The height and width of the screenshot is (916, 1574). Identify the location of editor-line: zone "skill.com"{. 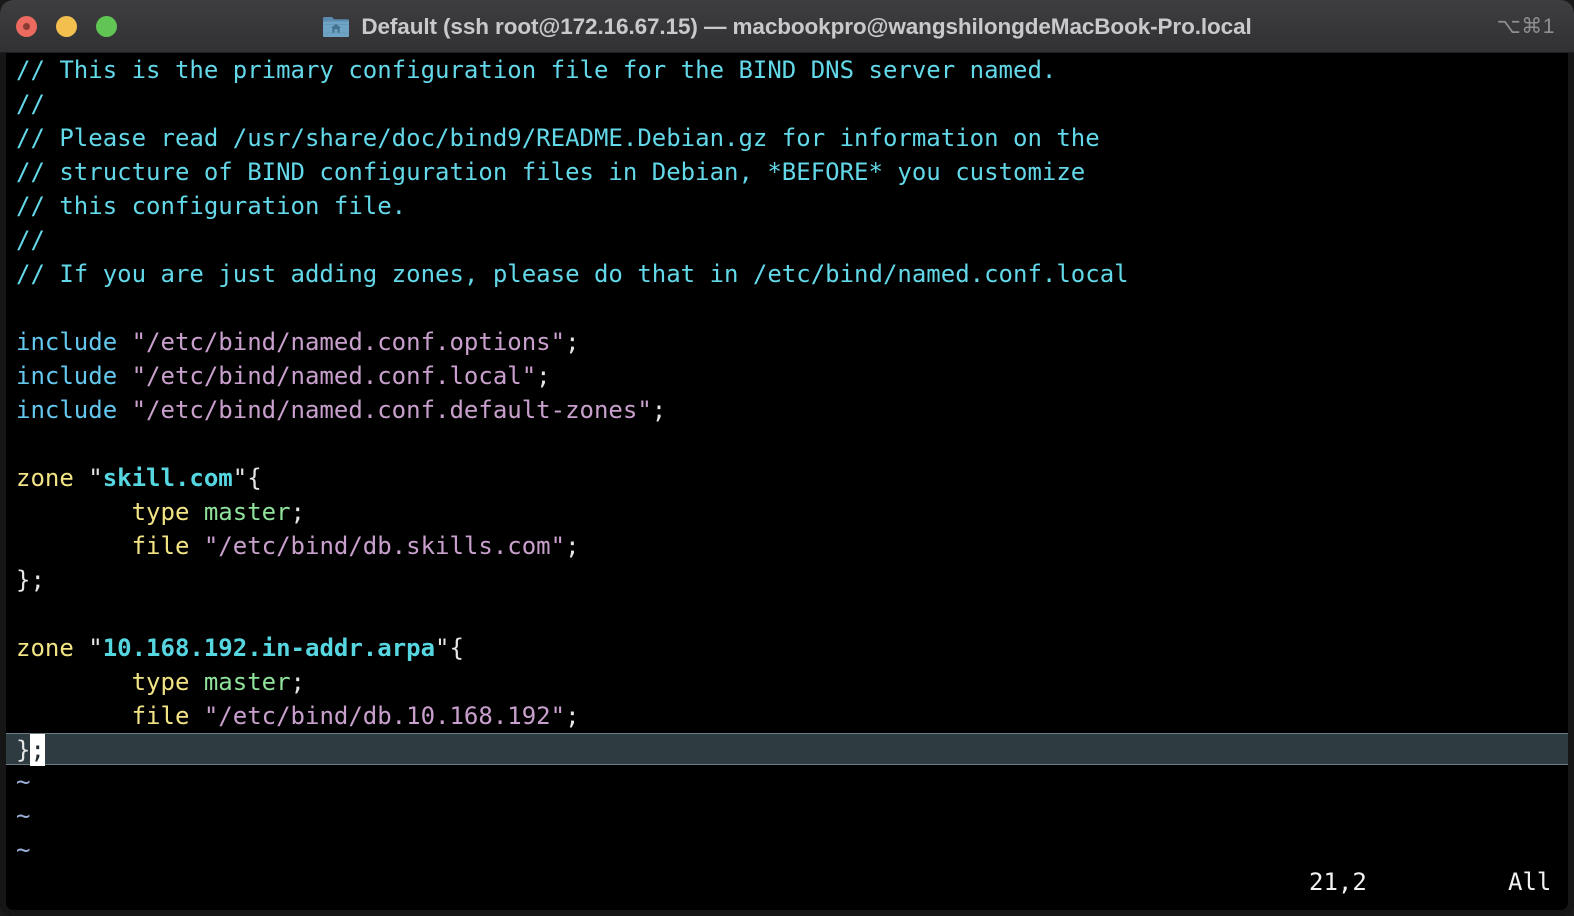
(787, 478).